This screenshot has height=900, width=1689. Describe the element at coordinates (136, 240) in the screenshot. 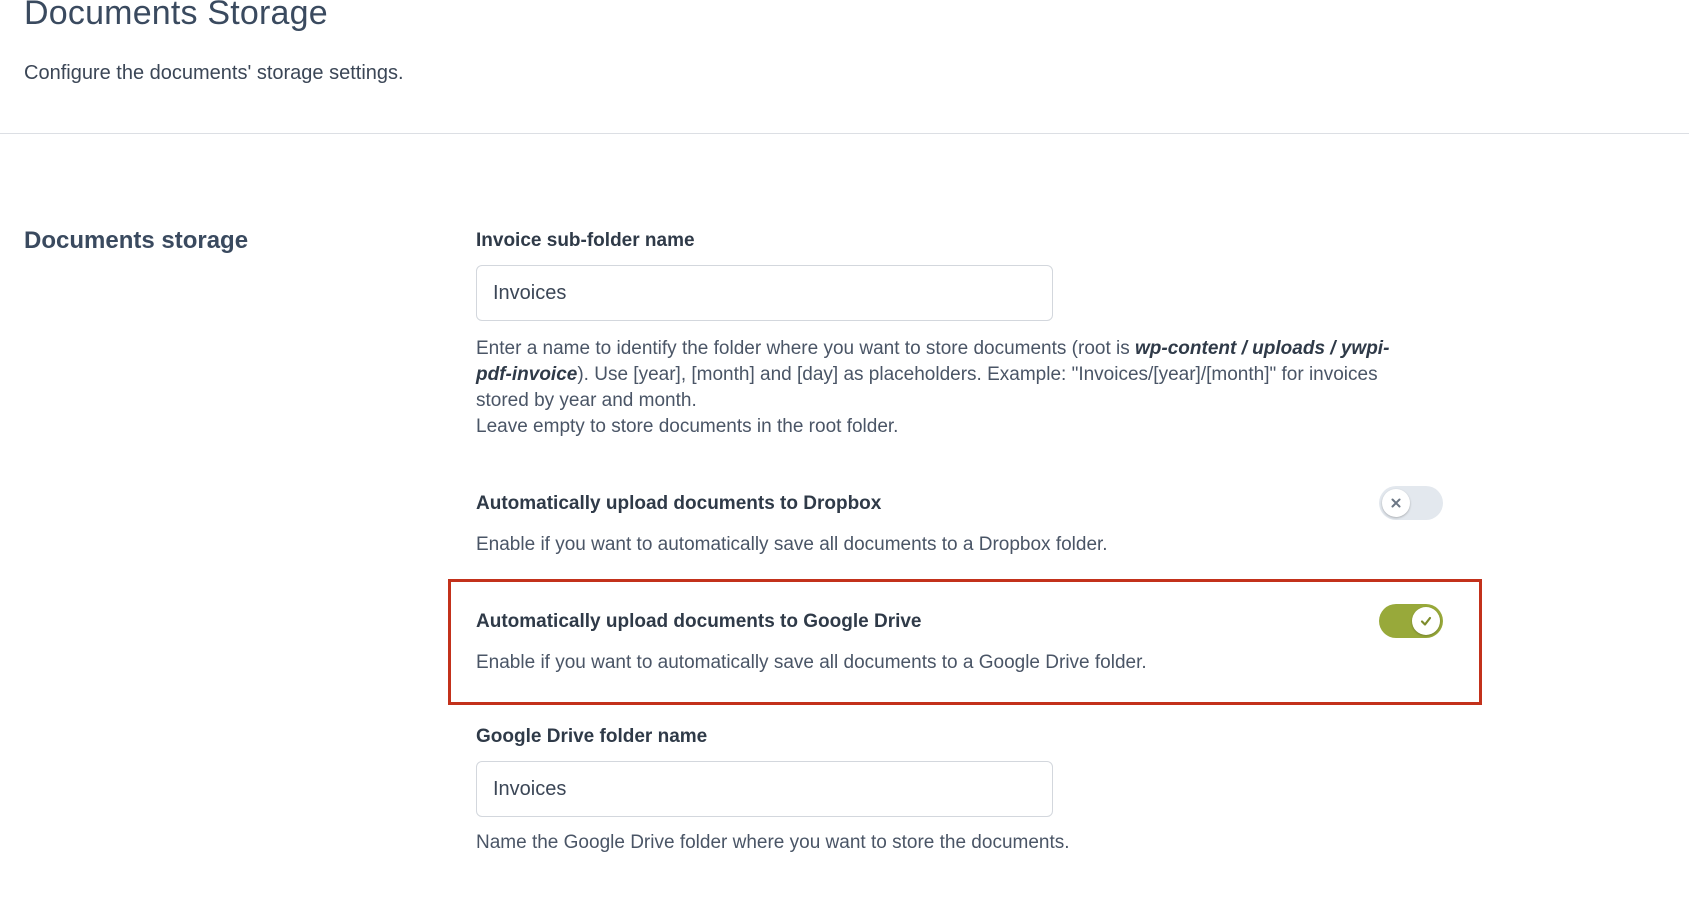

I see `section-title: Documents storage` at that location.